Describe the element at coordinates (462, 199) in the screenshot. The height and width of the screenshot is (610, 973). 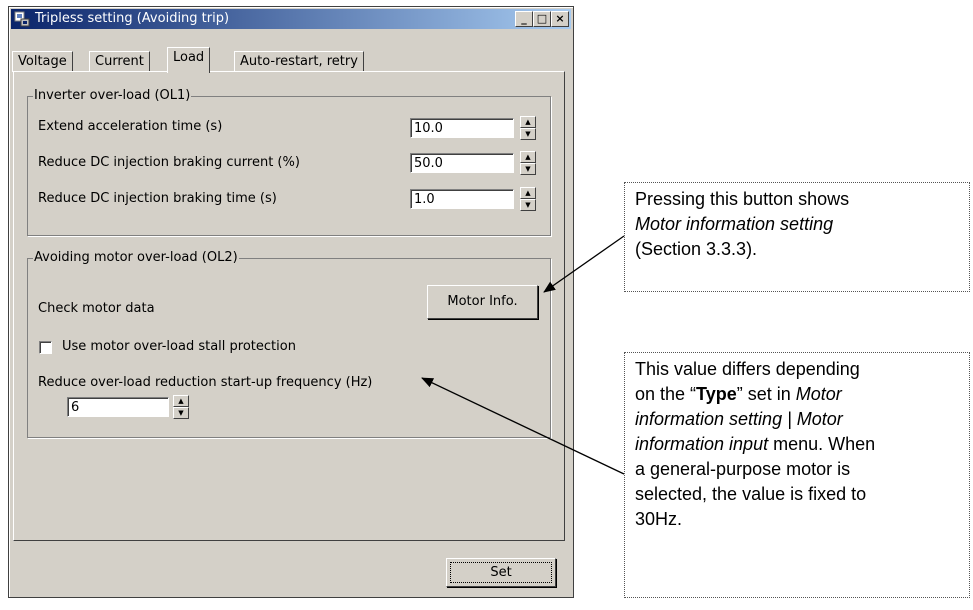
I see `dc-braking-time-input: 1.0` at that location.